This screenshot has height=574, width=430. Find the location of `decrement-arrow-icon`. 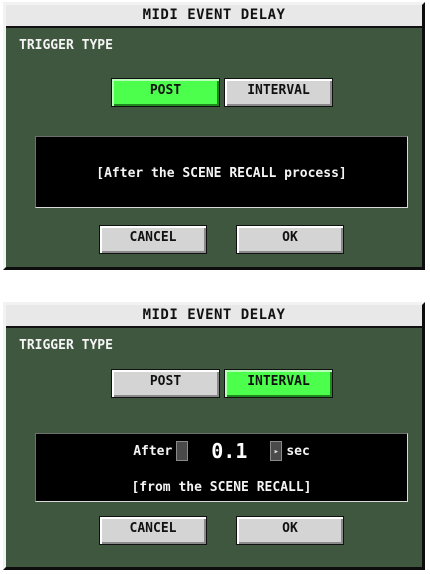

decrement-arrow-icon is located at coordinates (182, 451).